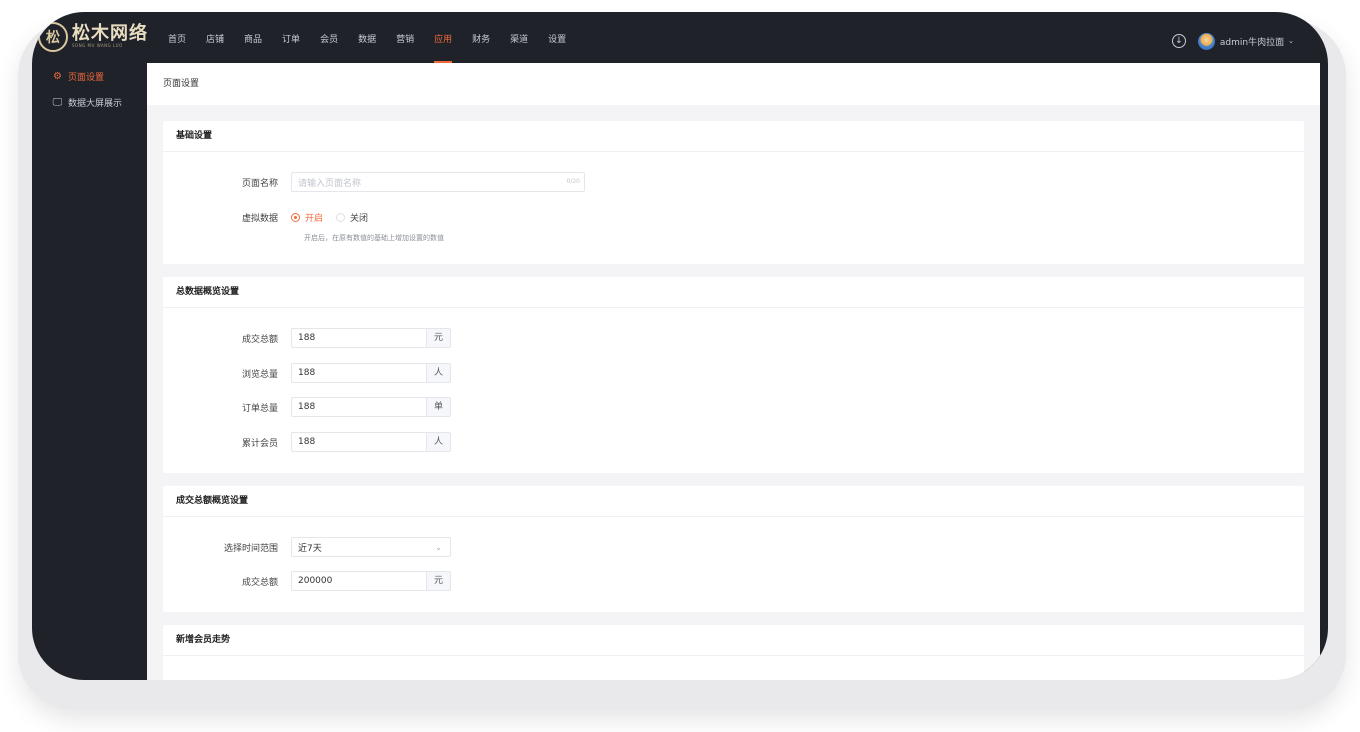 This screenshot has width=1360, height=732. I want to click on form-row-total-turnover: 成交总额 188 元, so click(733, 338).